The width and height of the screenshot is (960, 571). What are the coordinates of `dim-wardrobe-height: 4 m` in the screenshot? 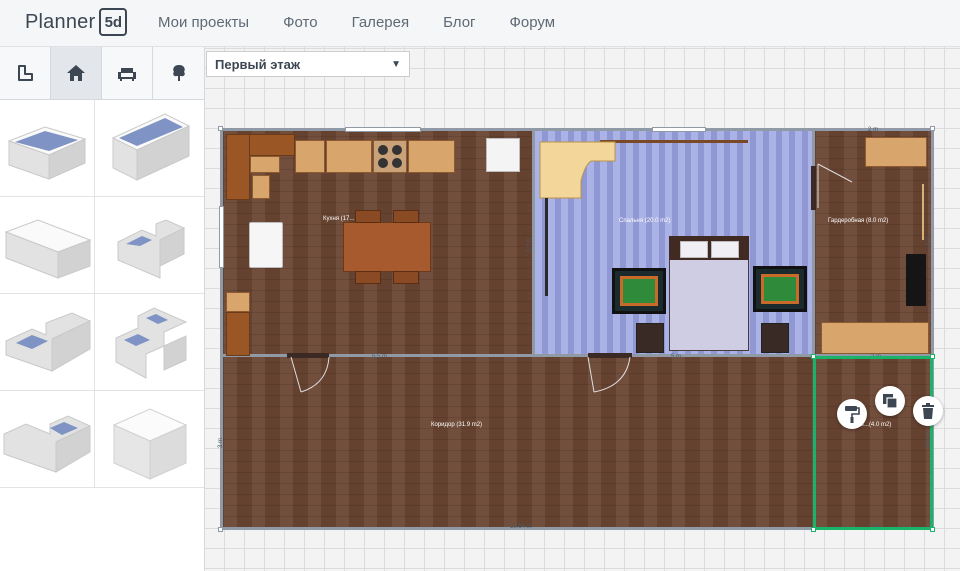 It's located at (929, 241).